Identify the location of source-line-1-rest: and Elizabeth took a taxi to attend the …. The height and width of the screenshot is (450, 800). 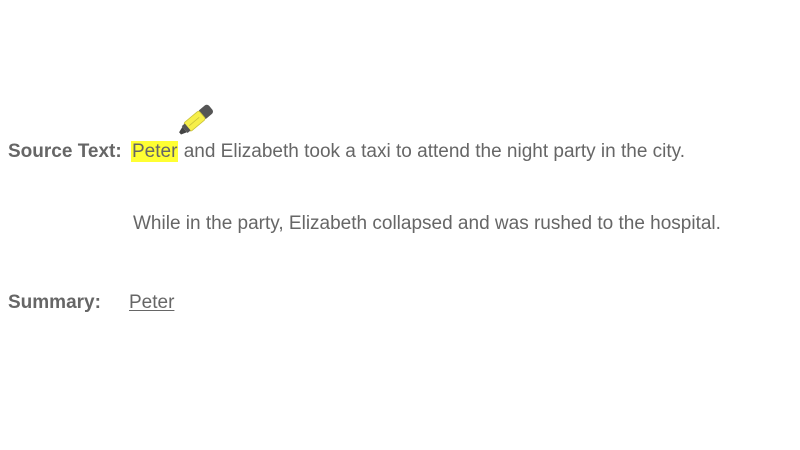
(432, 151).